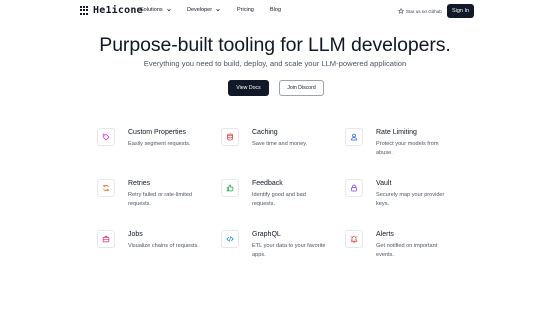  I want to click on feature-description: Securely map your provider keys., so click(410, 199).